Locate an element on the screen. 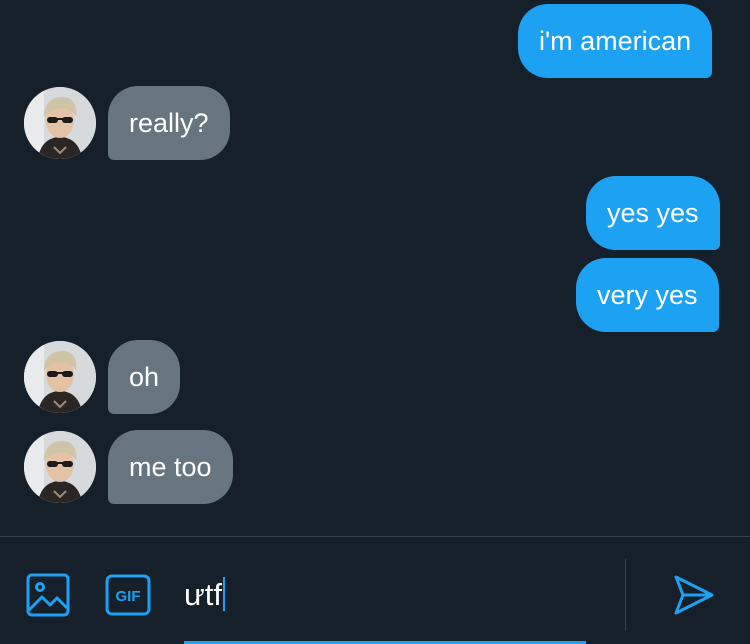 This screenshot has width=750, height=644. sent-message: i'm american is located at coordinates (615, 41).